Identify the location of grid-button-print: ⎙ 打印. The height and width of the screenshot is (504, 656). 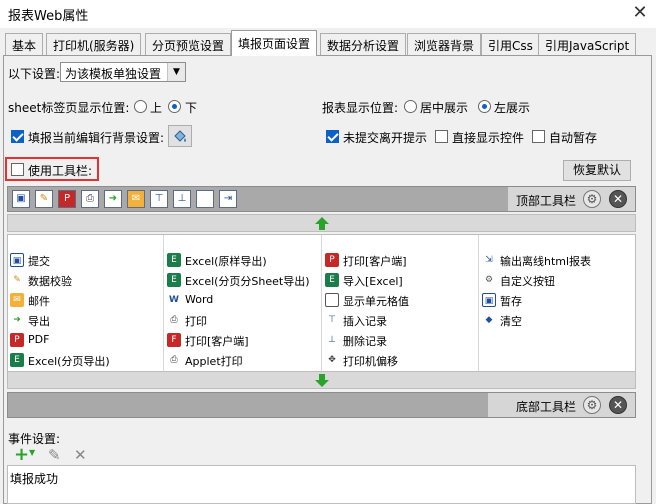
(242, 320).